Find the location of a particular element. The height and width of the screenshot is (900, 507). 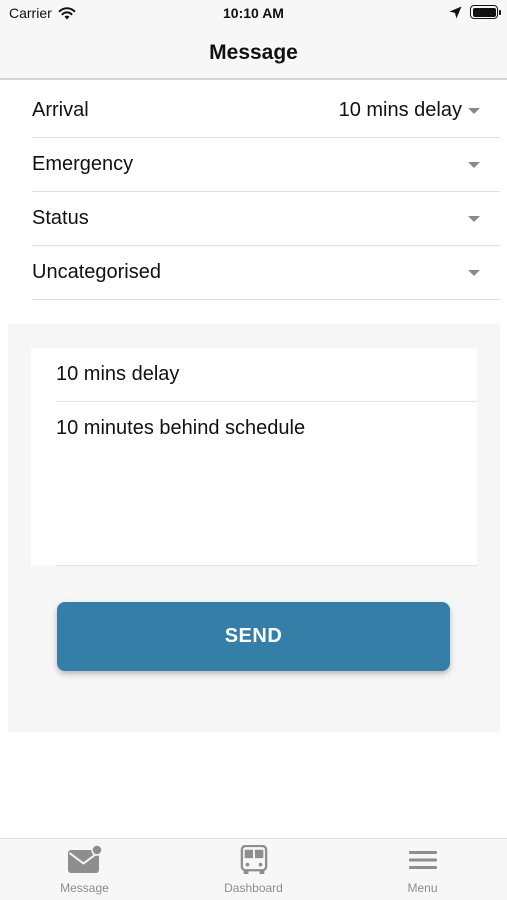

page-title: Message is located at coordinates (253, 52).